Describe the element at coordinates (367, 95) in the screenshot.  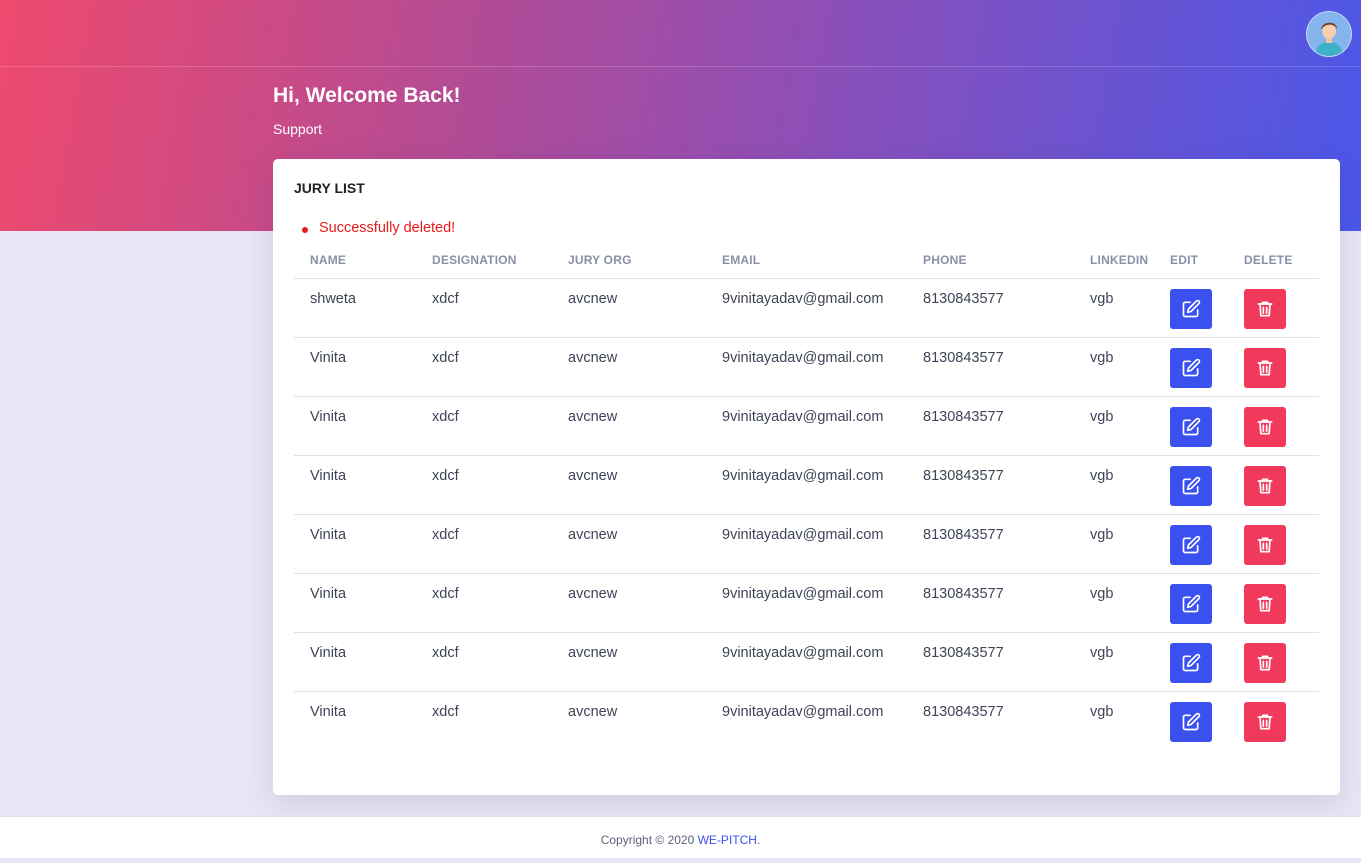
I see `welcome-heading: Hi, Welcome Back!` at that location.